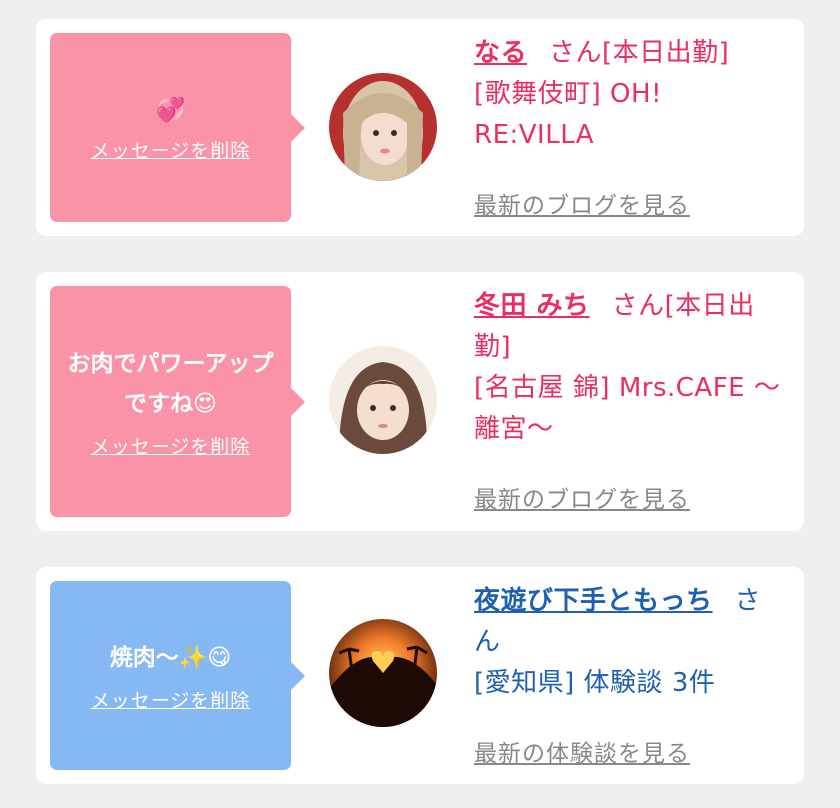  What do you see at coordinates (177, 127) in the screenshot?
I see `message-bubble: 💞 メッセージを削除` at bounding box center [177, 127].